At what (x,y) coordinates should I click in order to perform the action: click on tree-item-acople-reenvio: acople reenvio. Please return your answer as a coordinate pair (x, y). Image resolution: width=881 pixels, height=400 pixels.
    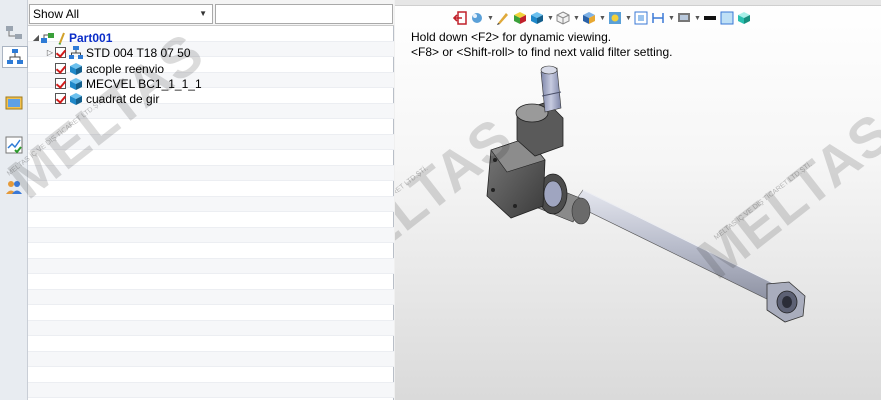
    Looking at the image, I should click on (104, 68).